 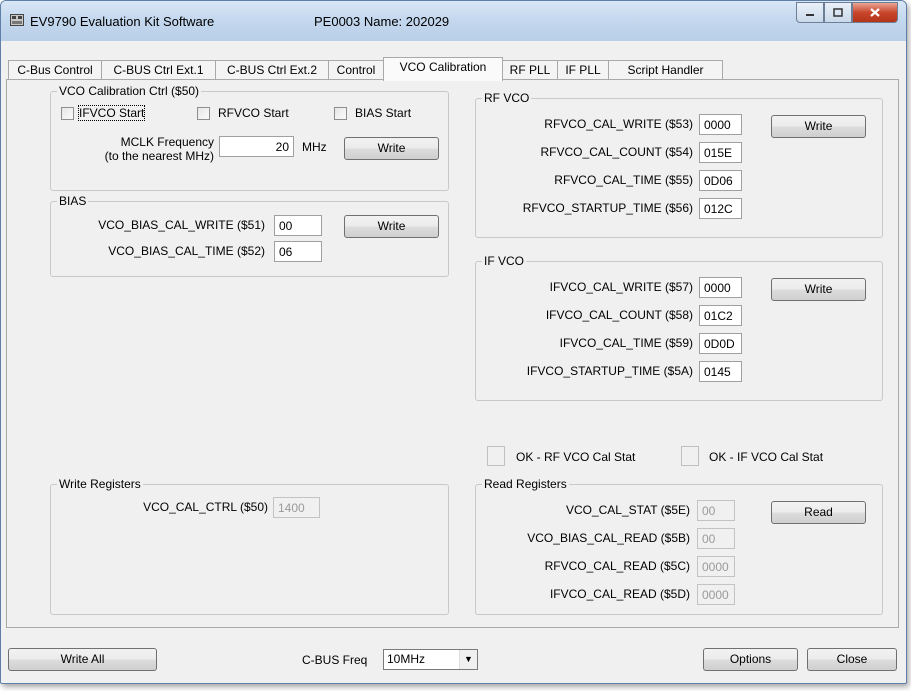 I want to click on vco-bias-cal-time-input, so click(x=298, y=251).